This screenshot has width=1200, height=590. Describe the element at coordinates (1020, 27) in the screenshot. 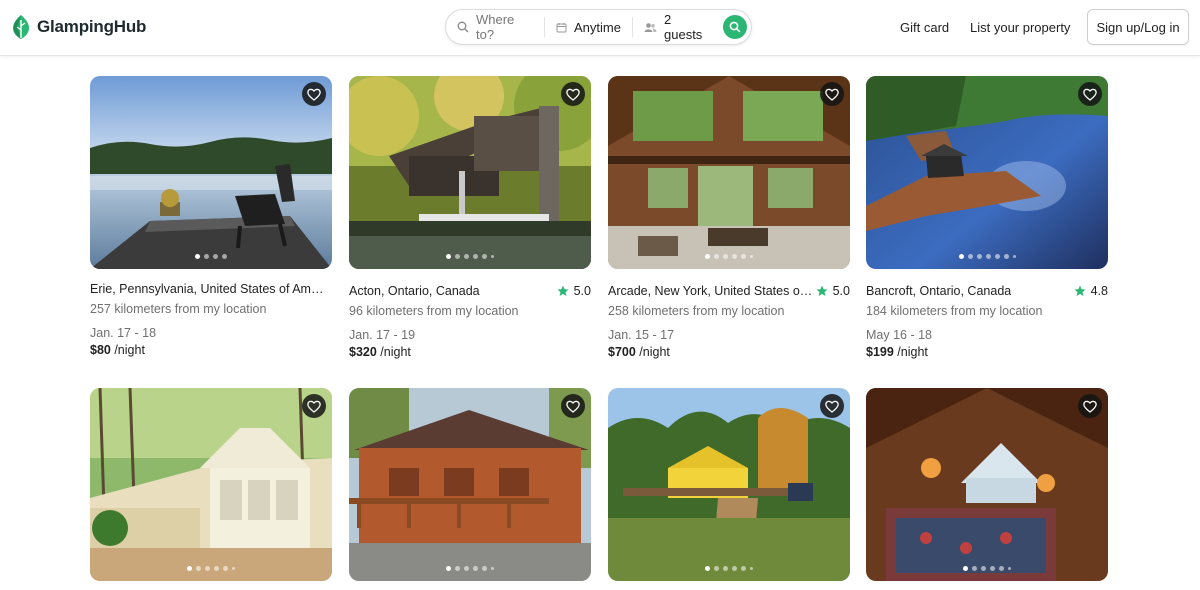

I see `list-property-link: List your property` at that location.